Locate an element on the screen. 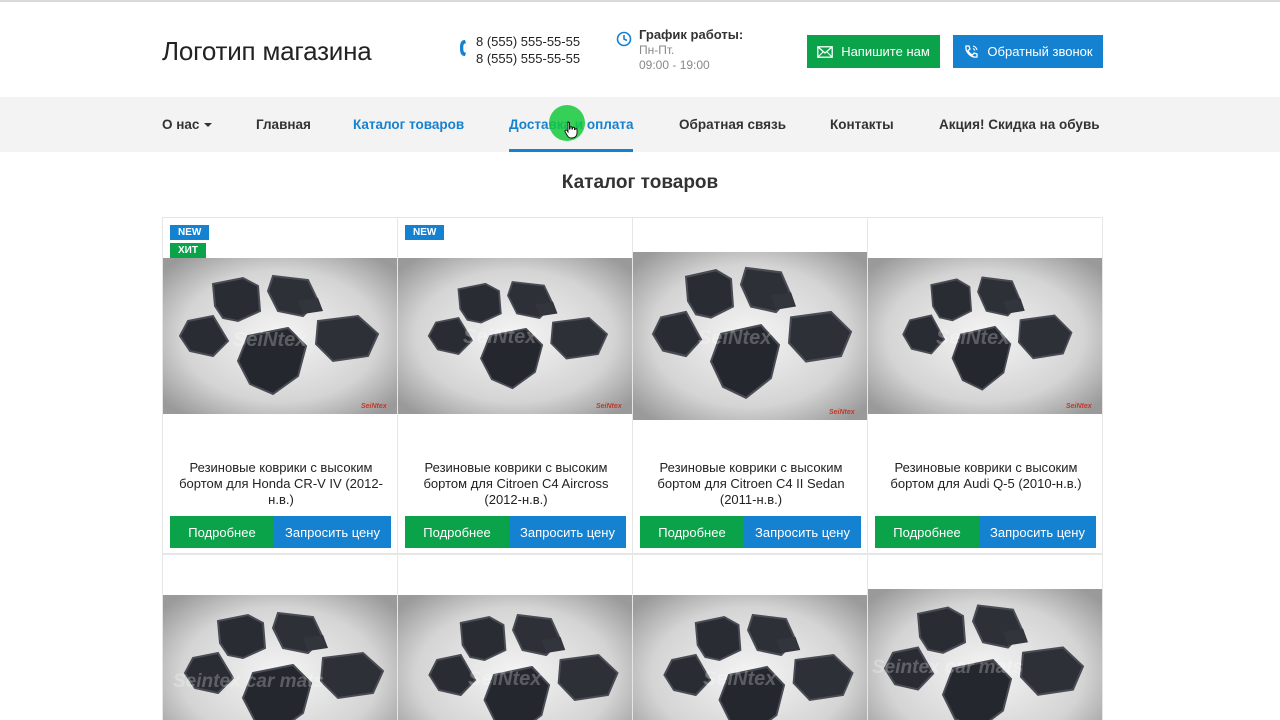  hit-badge: ХИТ is located at coordinates (188, 250).